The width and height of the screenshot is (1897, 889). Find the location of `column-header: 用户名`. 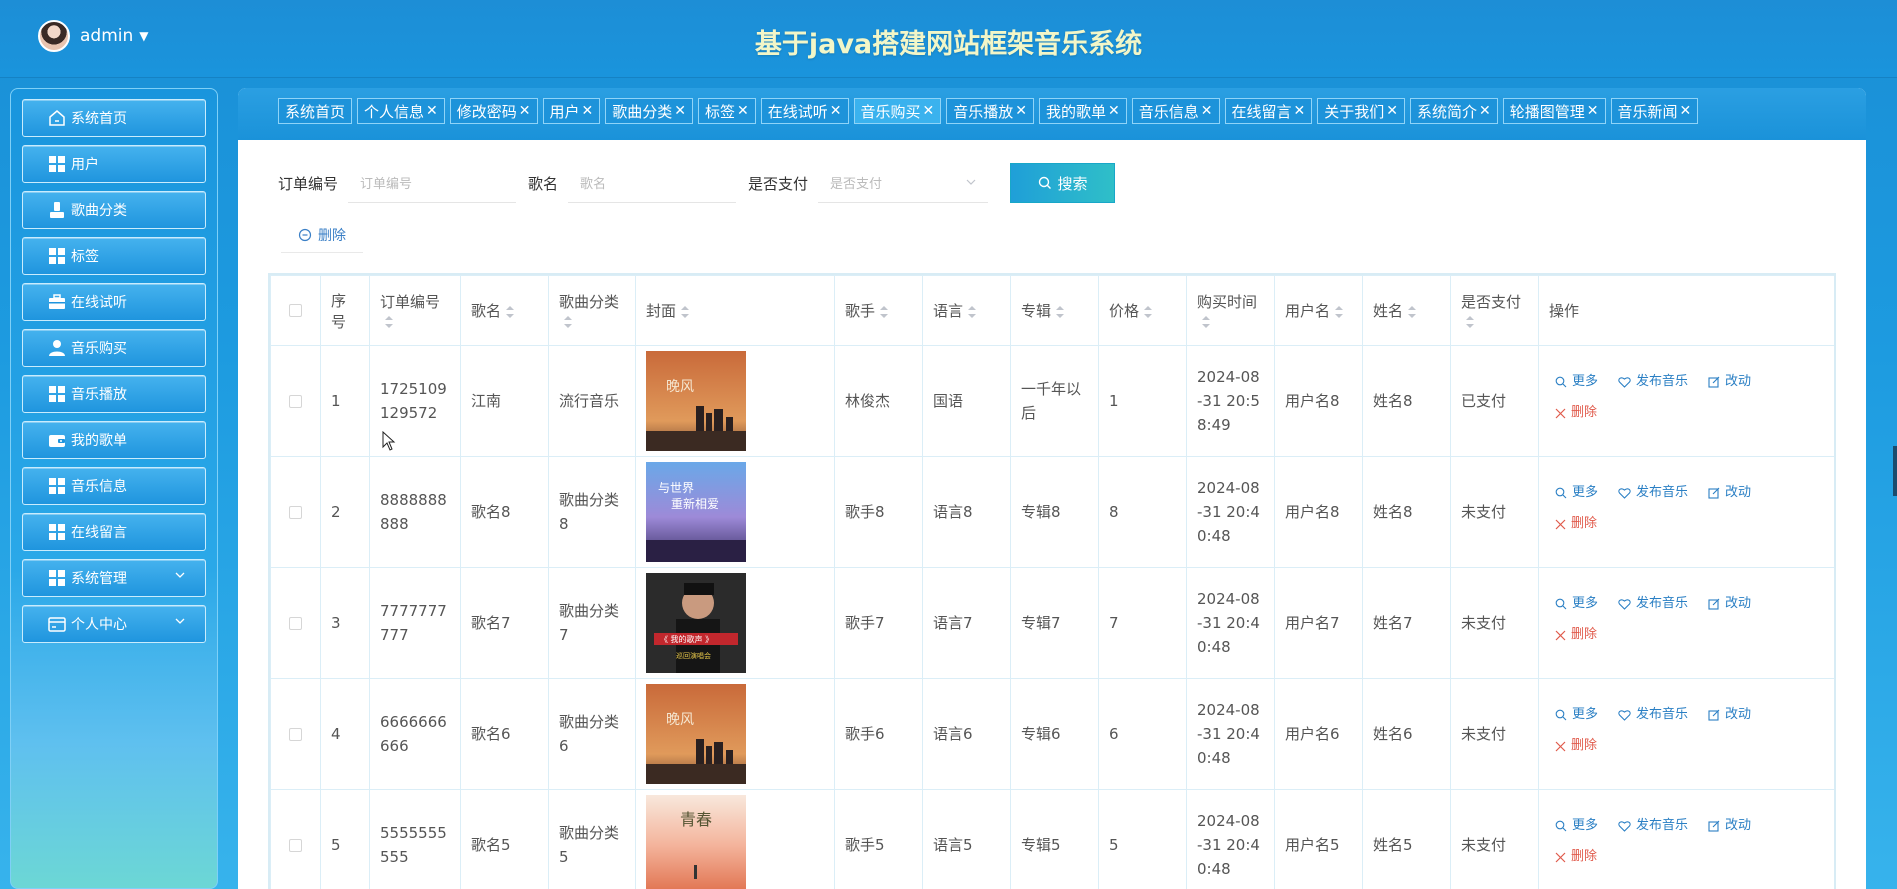

column-header: 用户名 is located at coordinates (1318, 310).